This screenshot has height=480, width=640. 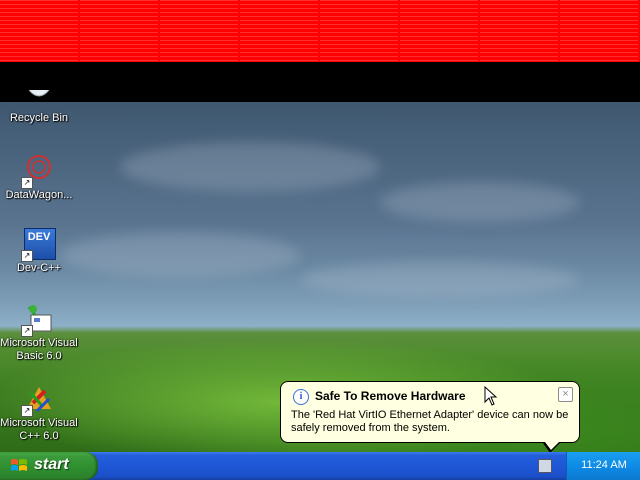 I want to click on system-tray: 11:24 AM, so click(x=603, y=466).